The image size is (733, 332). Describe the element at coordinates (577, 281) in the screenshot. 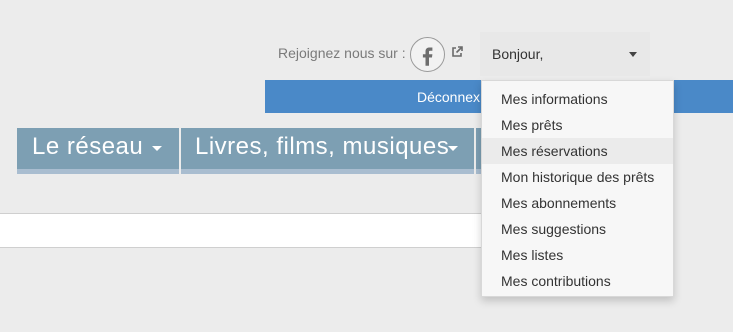

I see `menu-item-mes-contributions: Mes contributions` at that location.